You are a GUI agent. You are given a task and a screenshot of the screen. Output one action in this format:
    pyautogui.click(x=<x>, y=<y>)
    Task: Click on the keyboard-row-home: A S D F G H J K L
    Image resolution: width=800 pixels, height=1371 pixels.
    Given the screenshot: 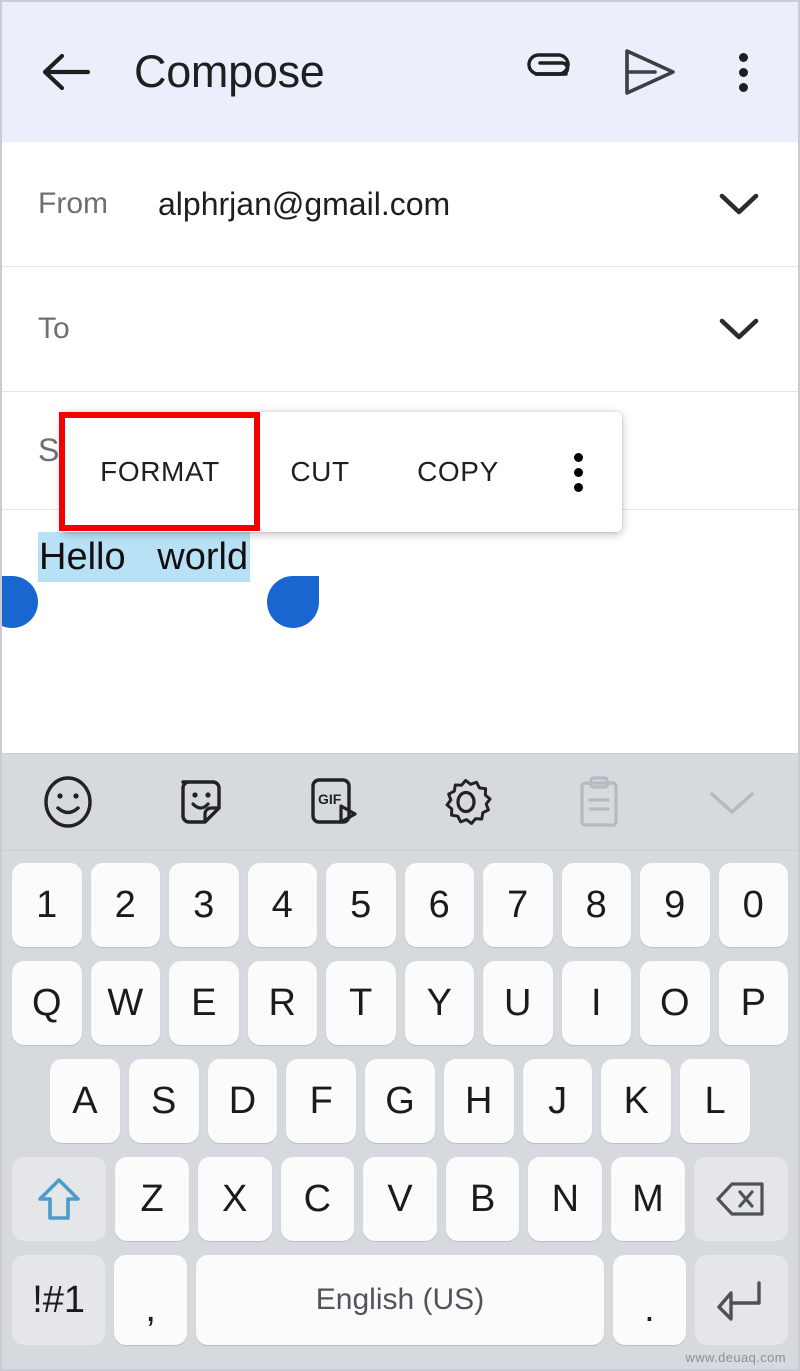 What is the action you would take?
    pyautogui.click(x=400, y=1101)
    